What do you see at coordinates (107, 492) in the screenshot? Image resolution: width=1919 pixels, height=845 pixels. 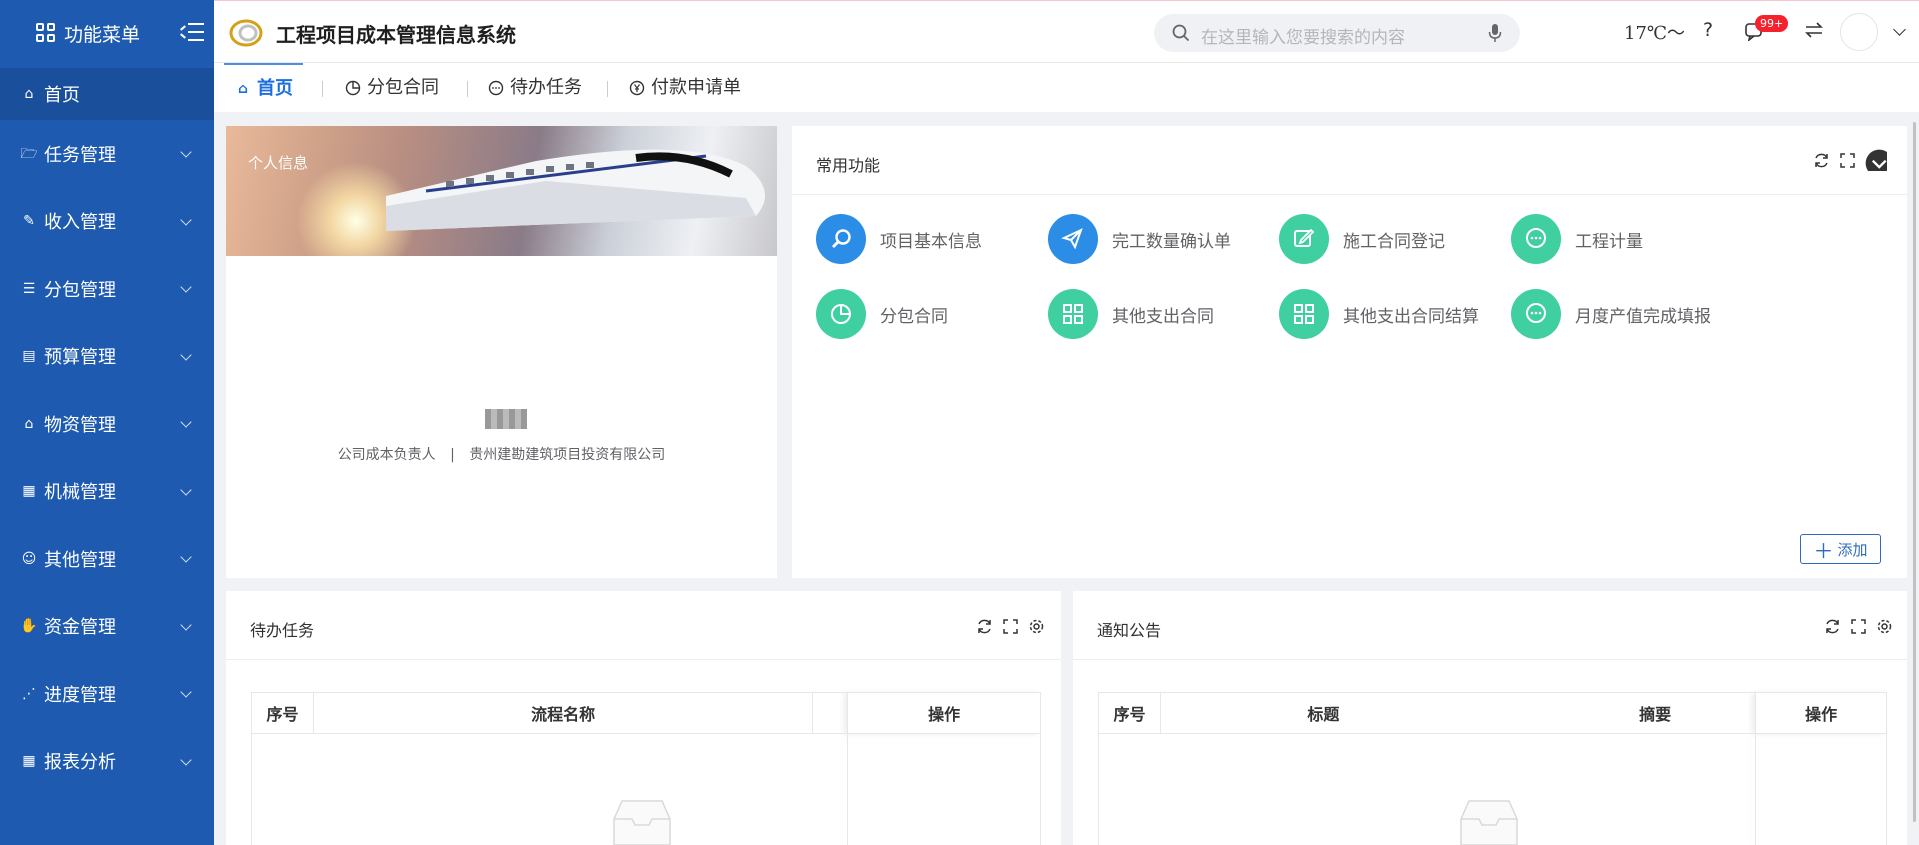 I see `sidebar-item-5: ▦ 机械管理` at bounding box center [107, 492].